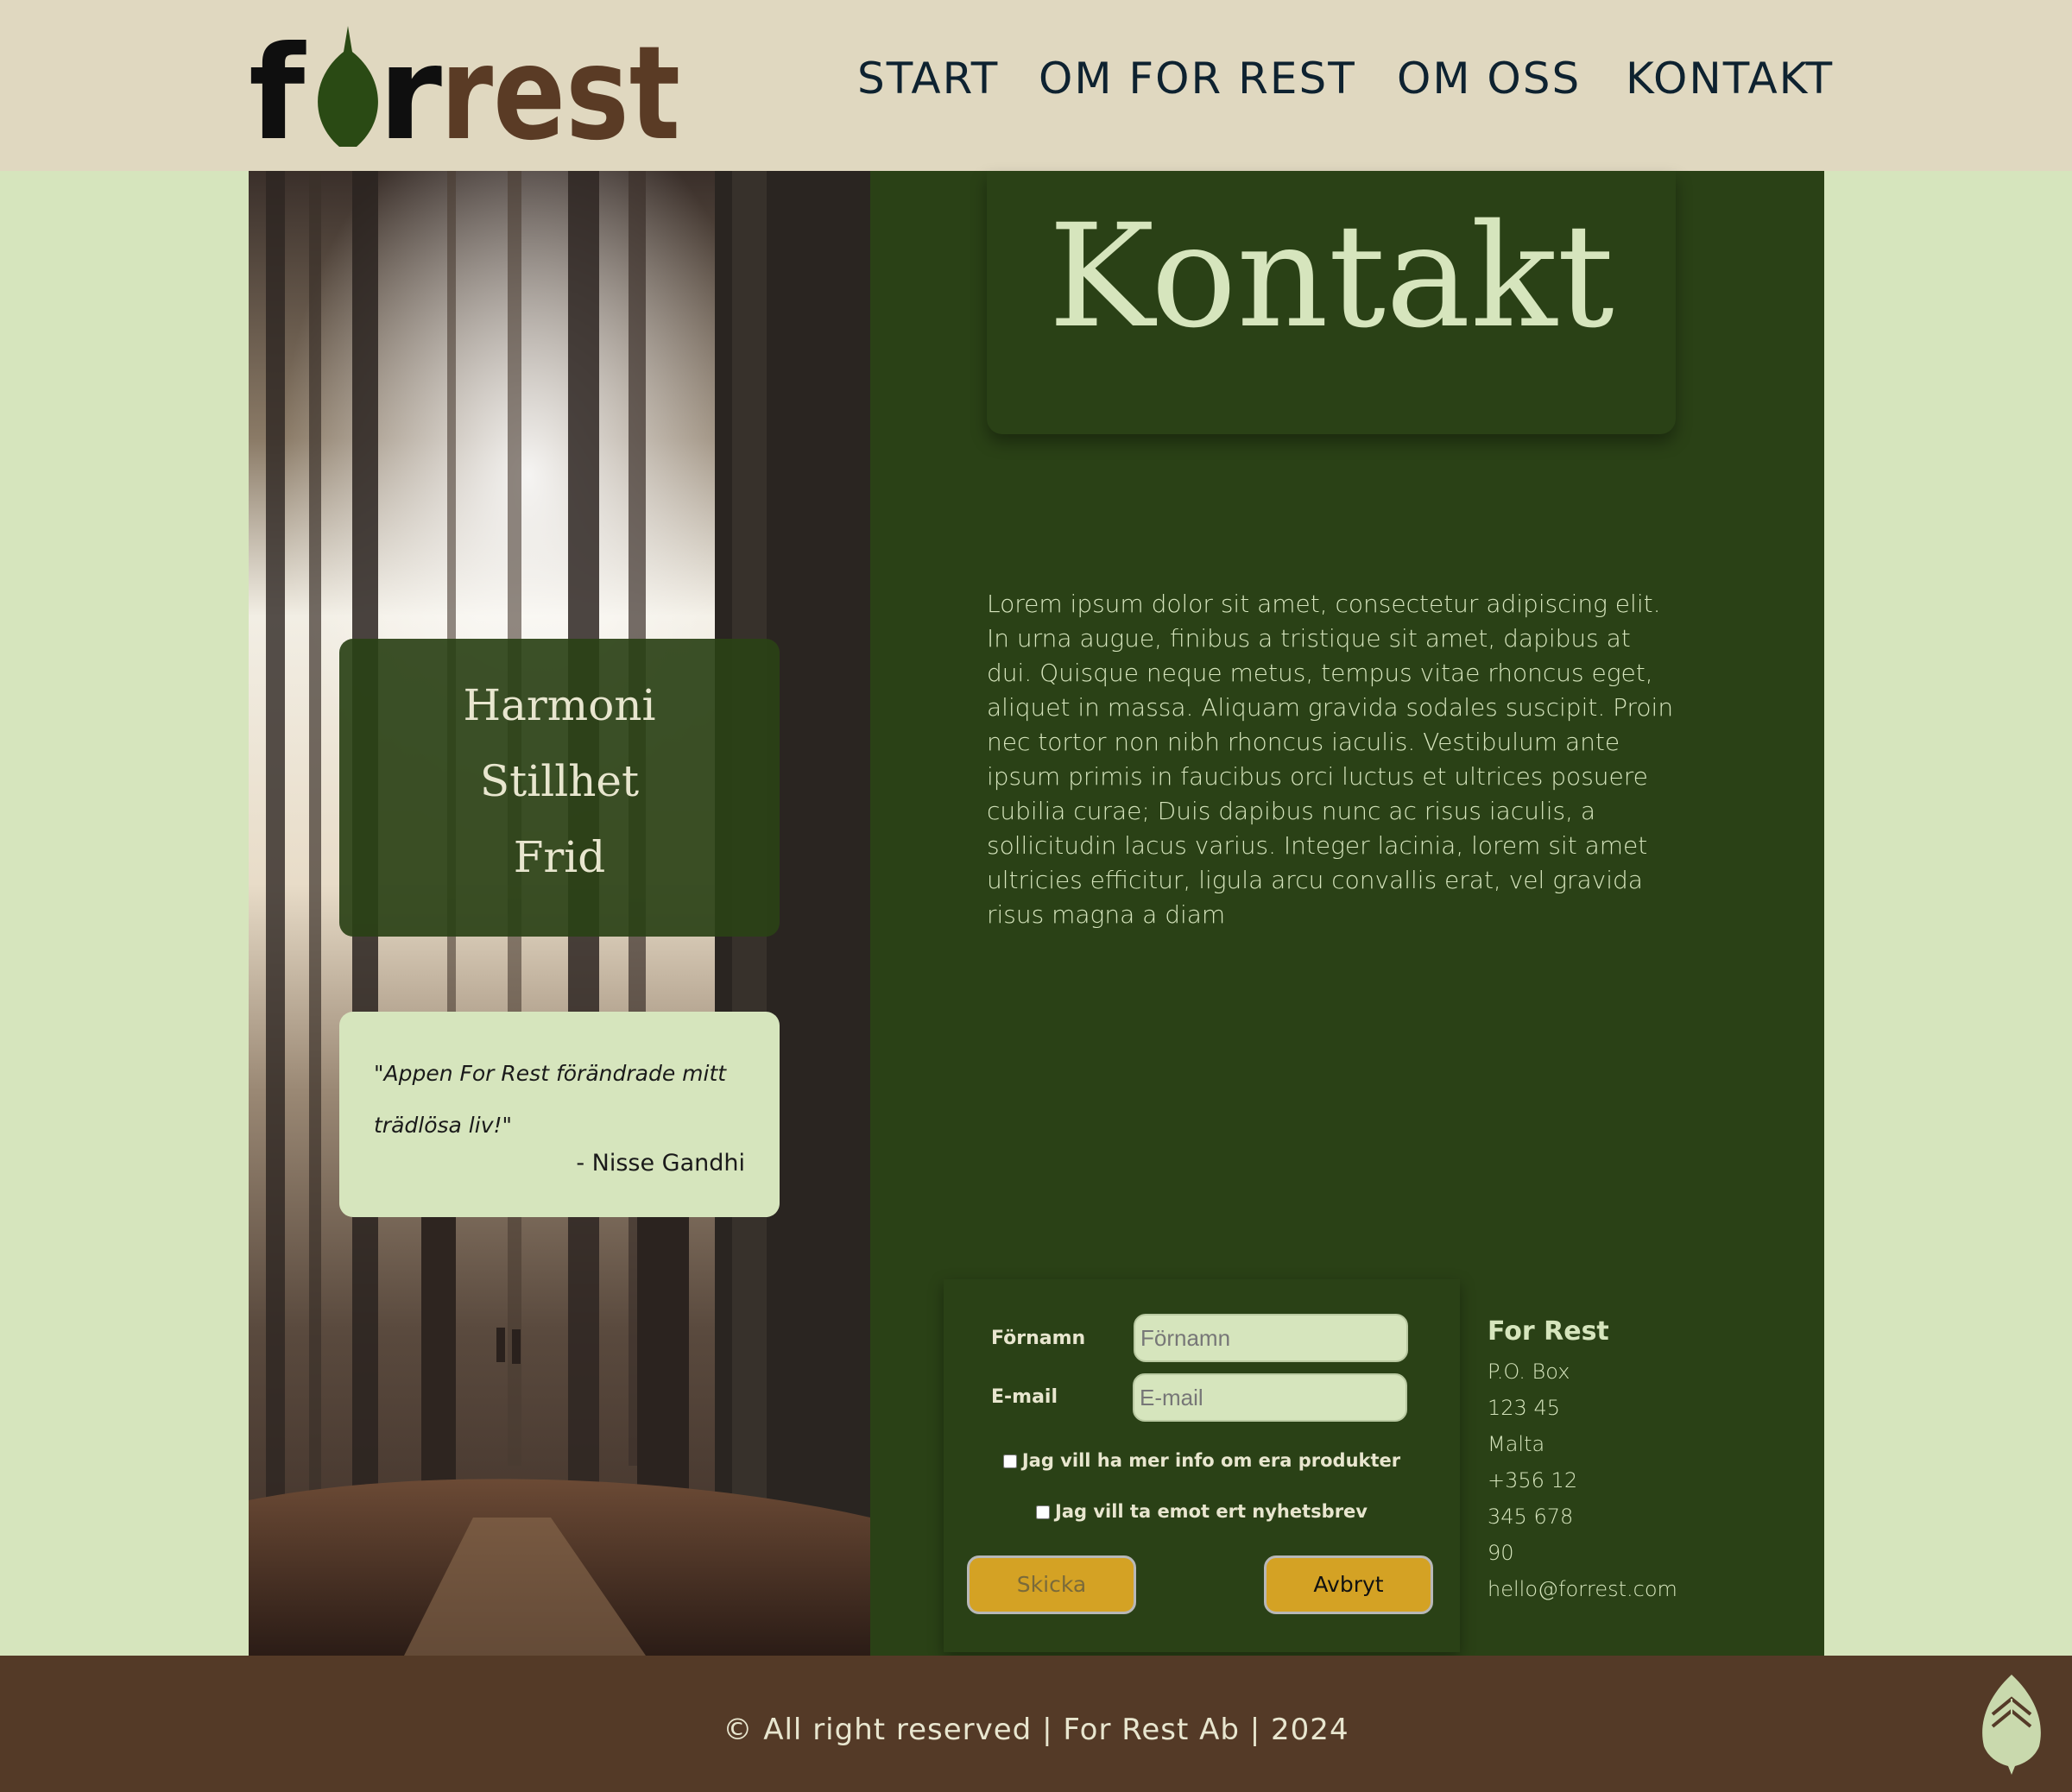 The width and height of the screenshot is (2072, 1792). What do you see at coordinates (1531, 1517) in the screenshot?
I see `phone-line: 345 678` at bounding box center [1531, 1517].